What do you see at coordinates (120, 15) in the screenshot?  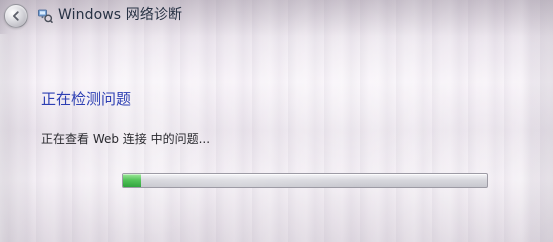 I see `window-title: Windows 网络诊断` at bounding box center [120, 15].